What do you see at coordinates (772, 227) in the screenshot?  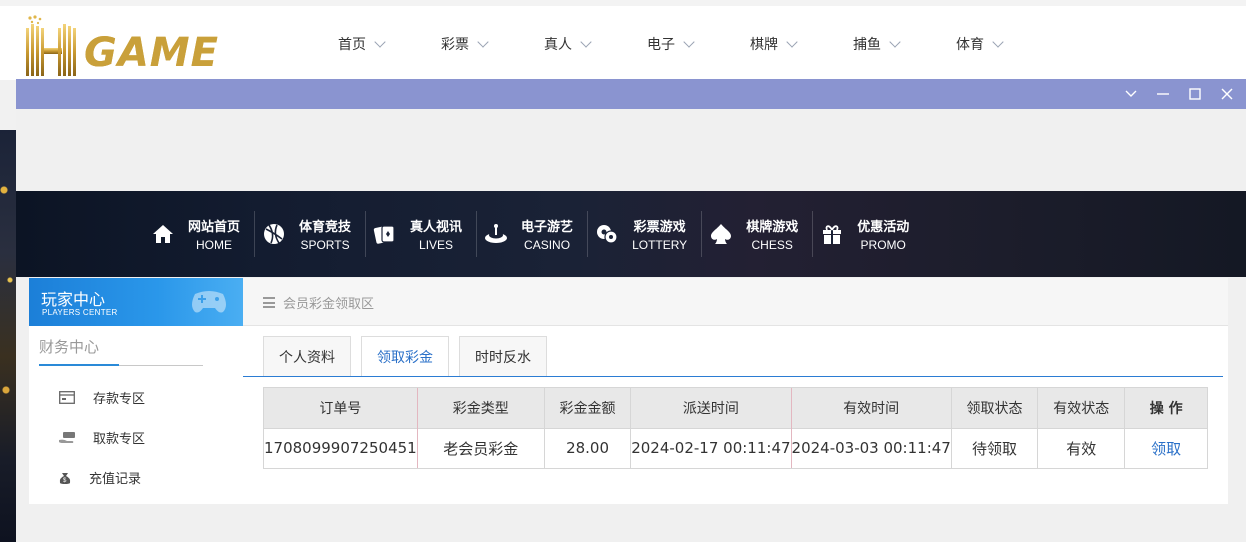 I see `category-label-cn: 棋牌游戏` at bounding box center [772, 227].